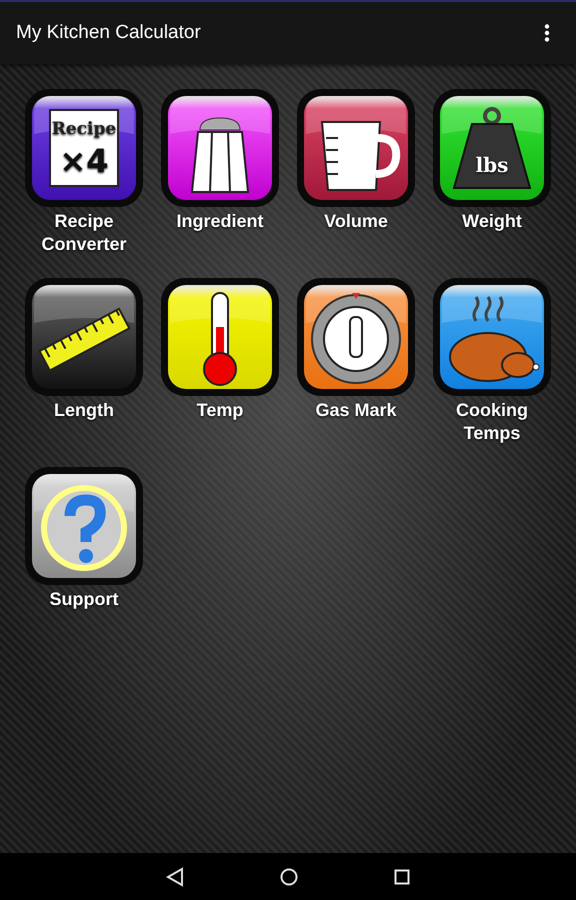  I want to click on calculator-tile: Volume, so click(356, 160).